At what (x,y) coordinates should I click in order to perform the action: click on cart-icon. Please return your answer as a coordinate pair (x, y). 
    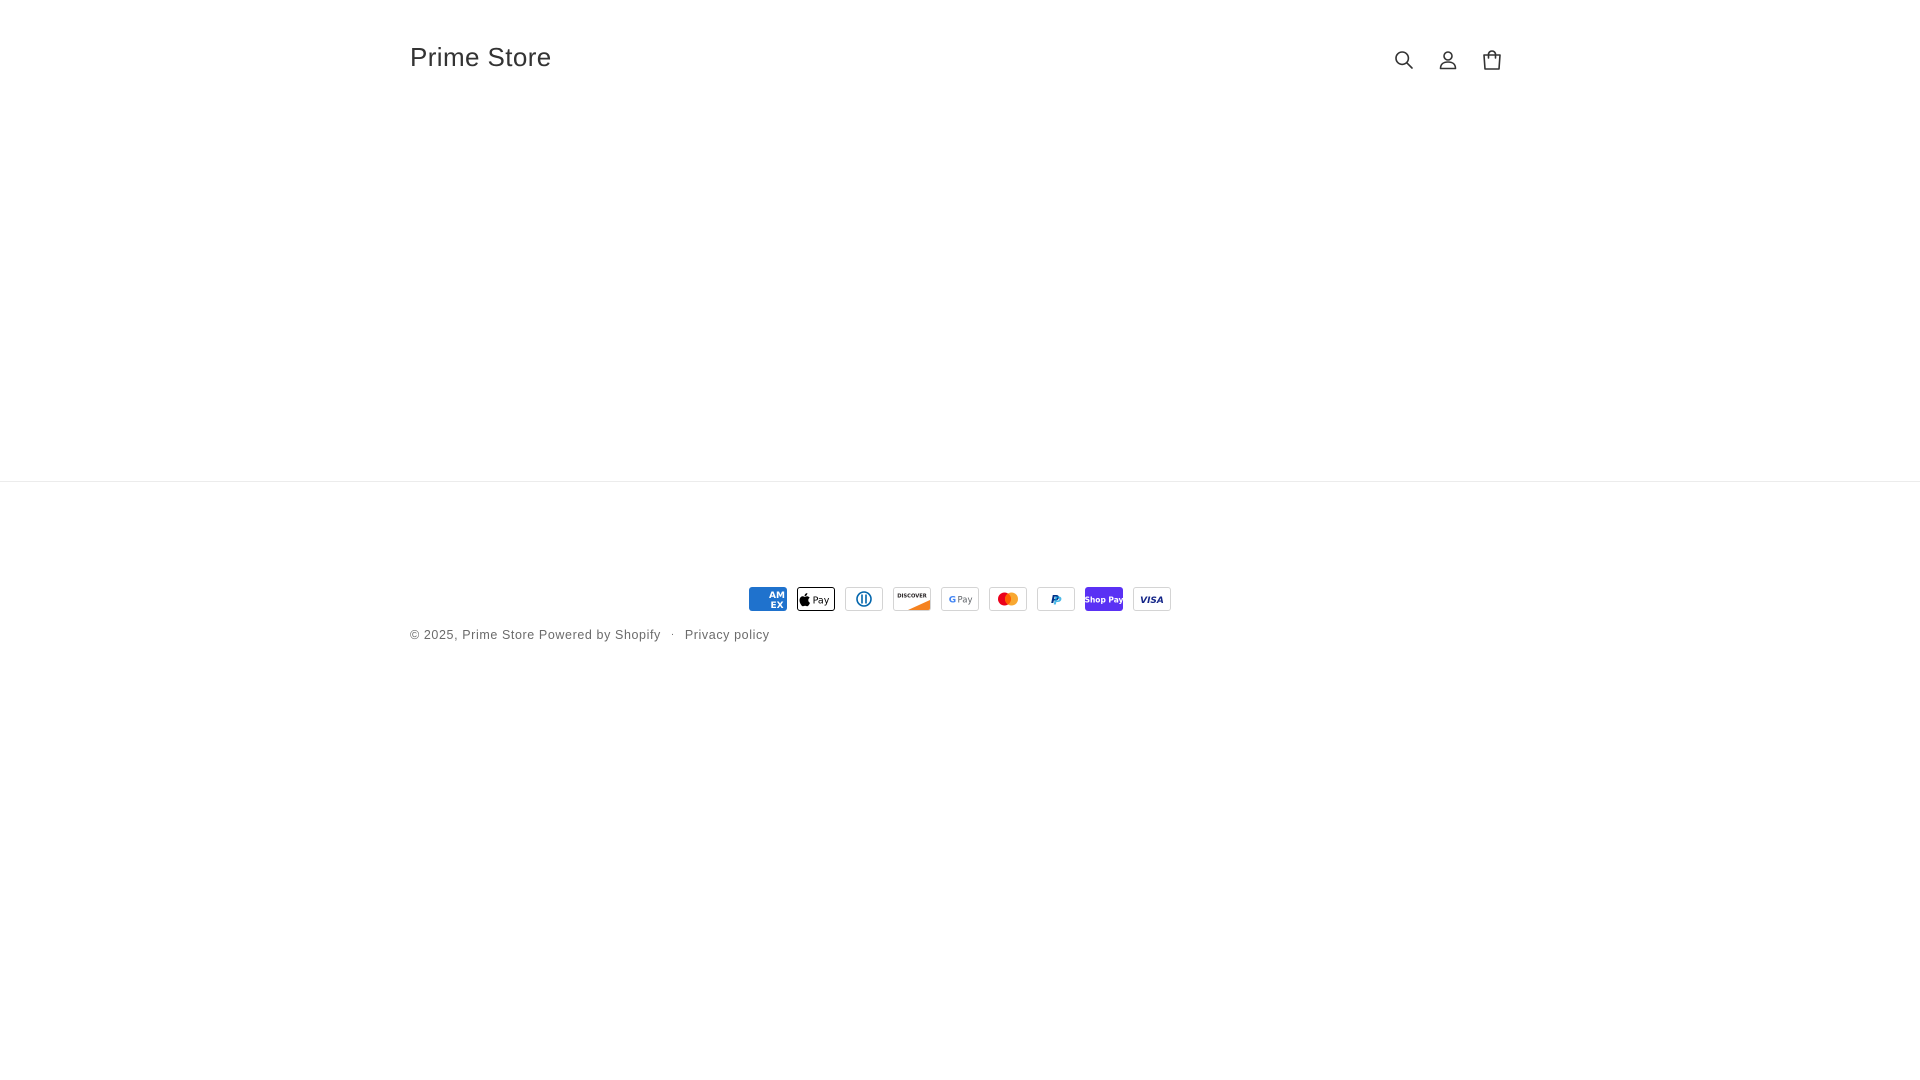
    Looking at the image, I should click on (1492, 60).